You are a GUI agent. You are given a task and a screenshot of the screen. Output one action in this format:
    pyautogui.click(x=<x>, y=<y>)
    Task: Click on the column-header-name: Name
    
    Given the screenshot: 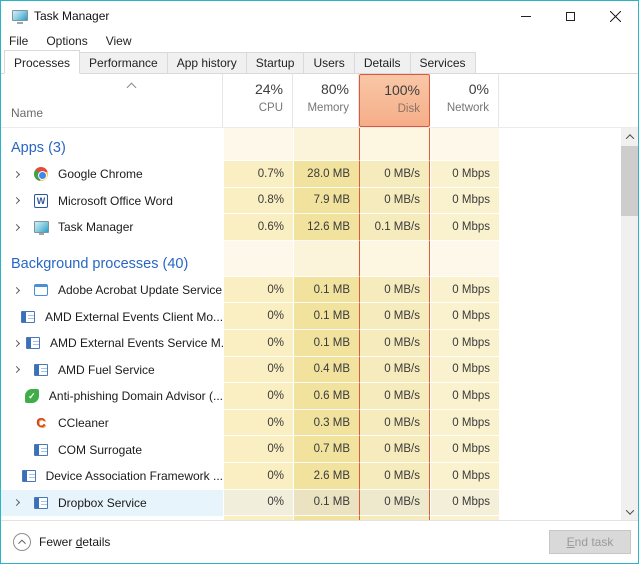 What is the action you would take?
    pyautogui.click(x=112, y=100)
    